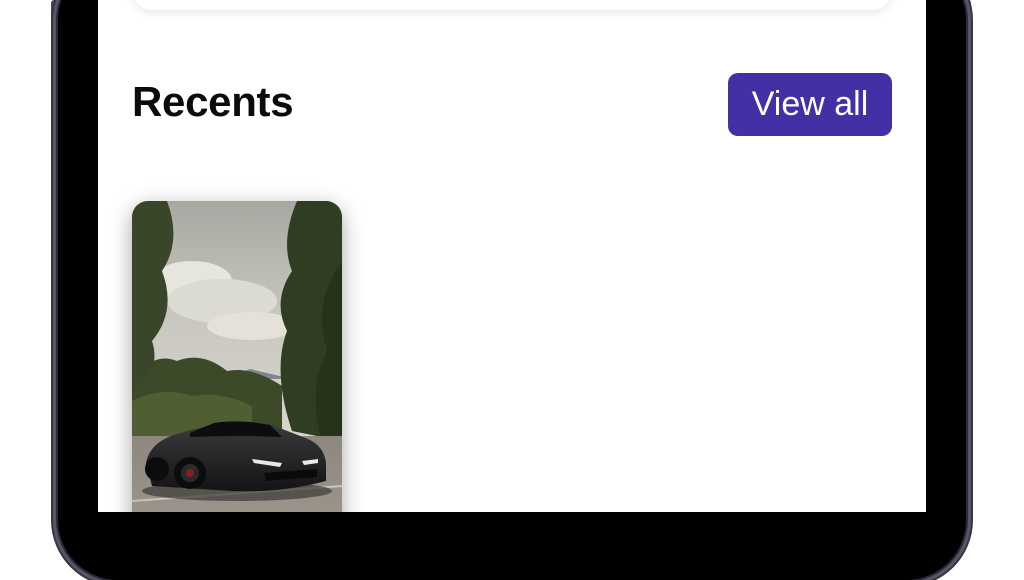 The width and height of the screenshot is (1024, 580). I want to click on recent-item-card, so click(237, 356).